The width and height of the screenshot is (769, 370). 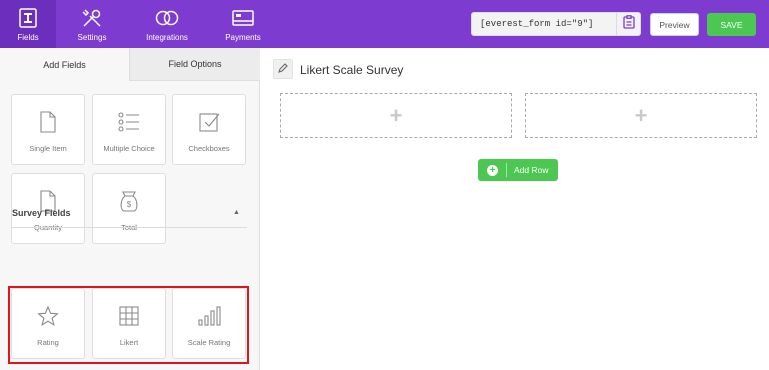 I want to click on pencil-icon, so click(x=283, y=69).